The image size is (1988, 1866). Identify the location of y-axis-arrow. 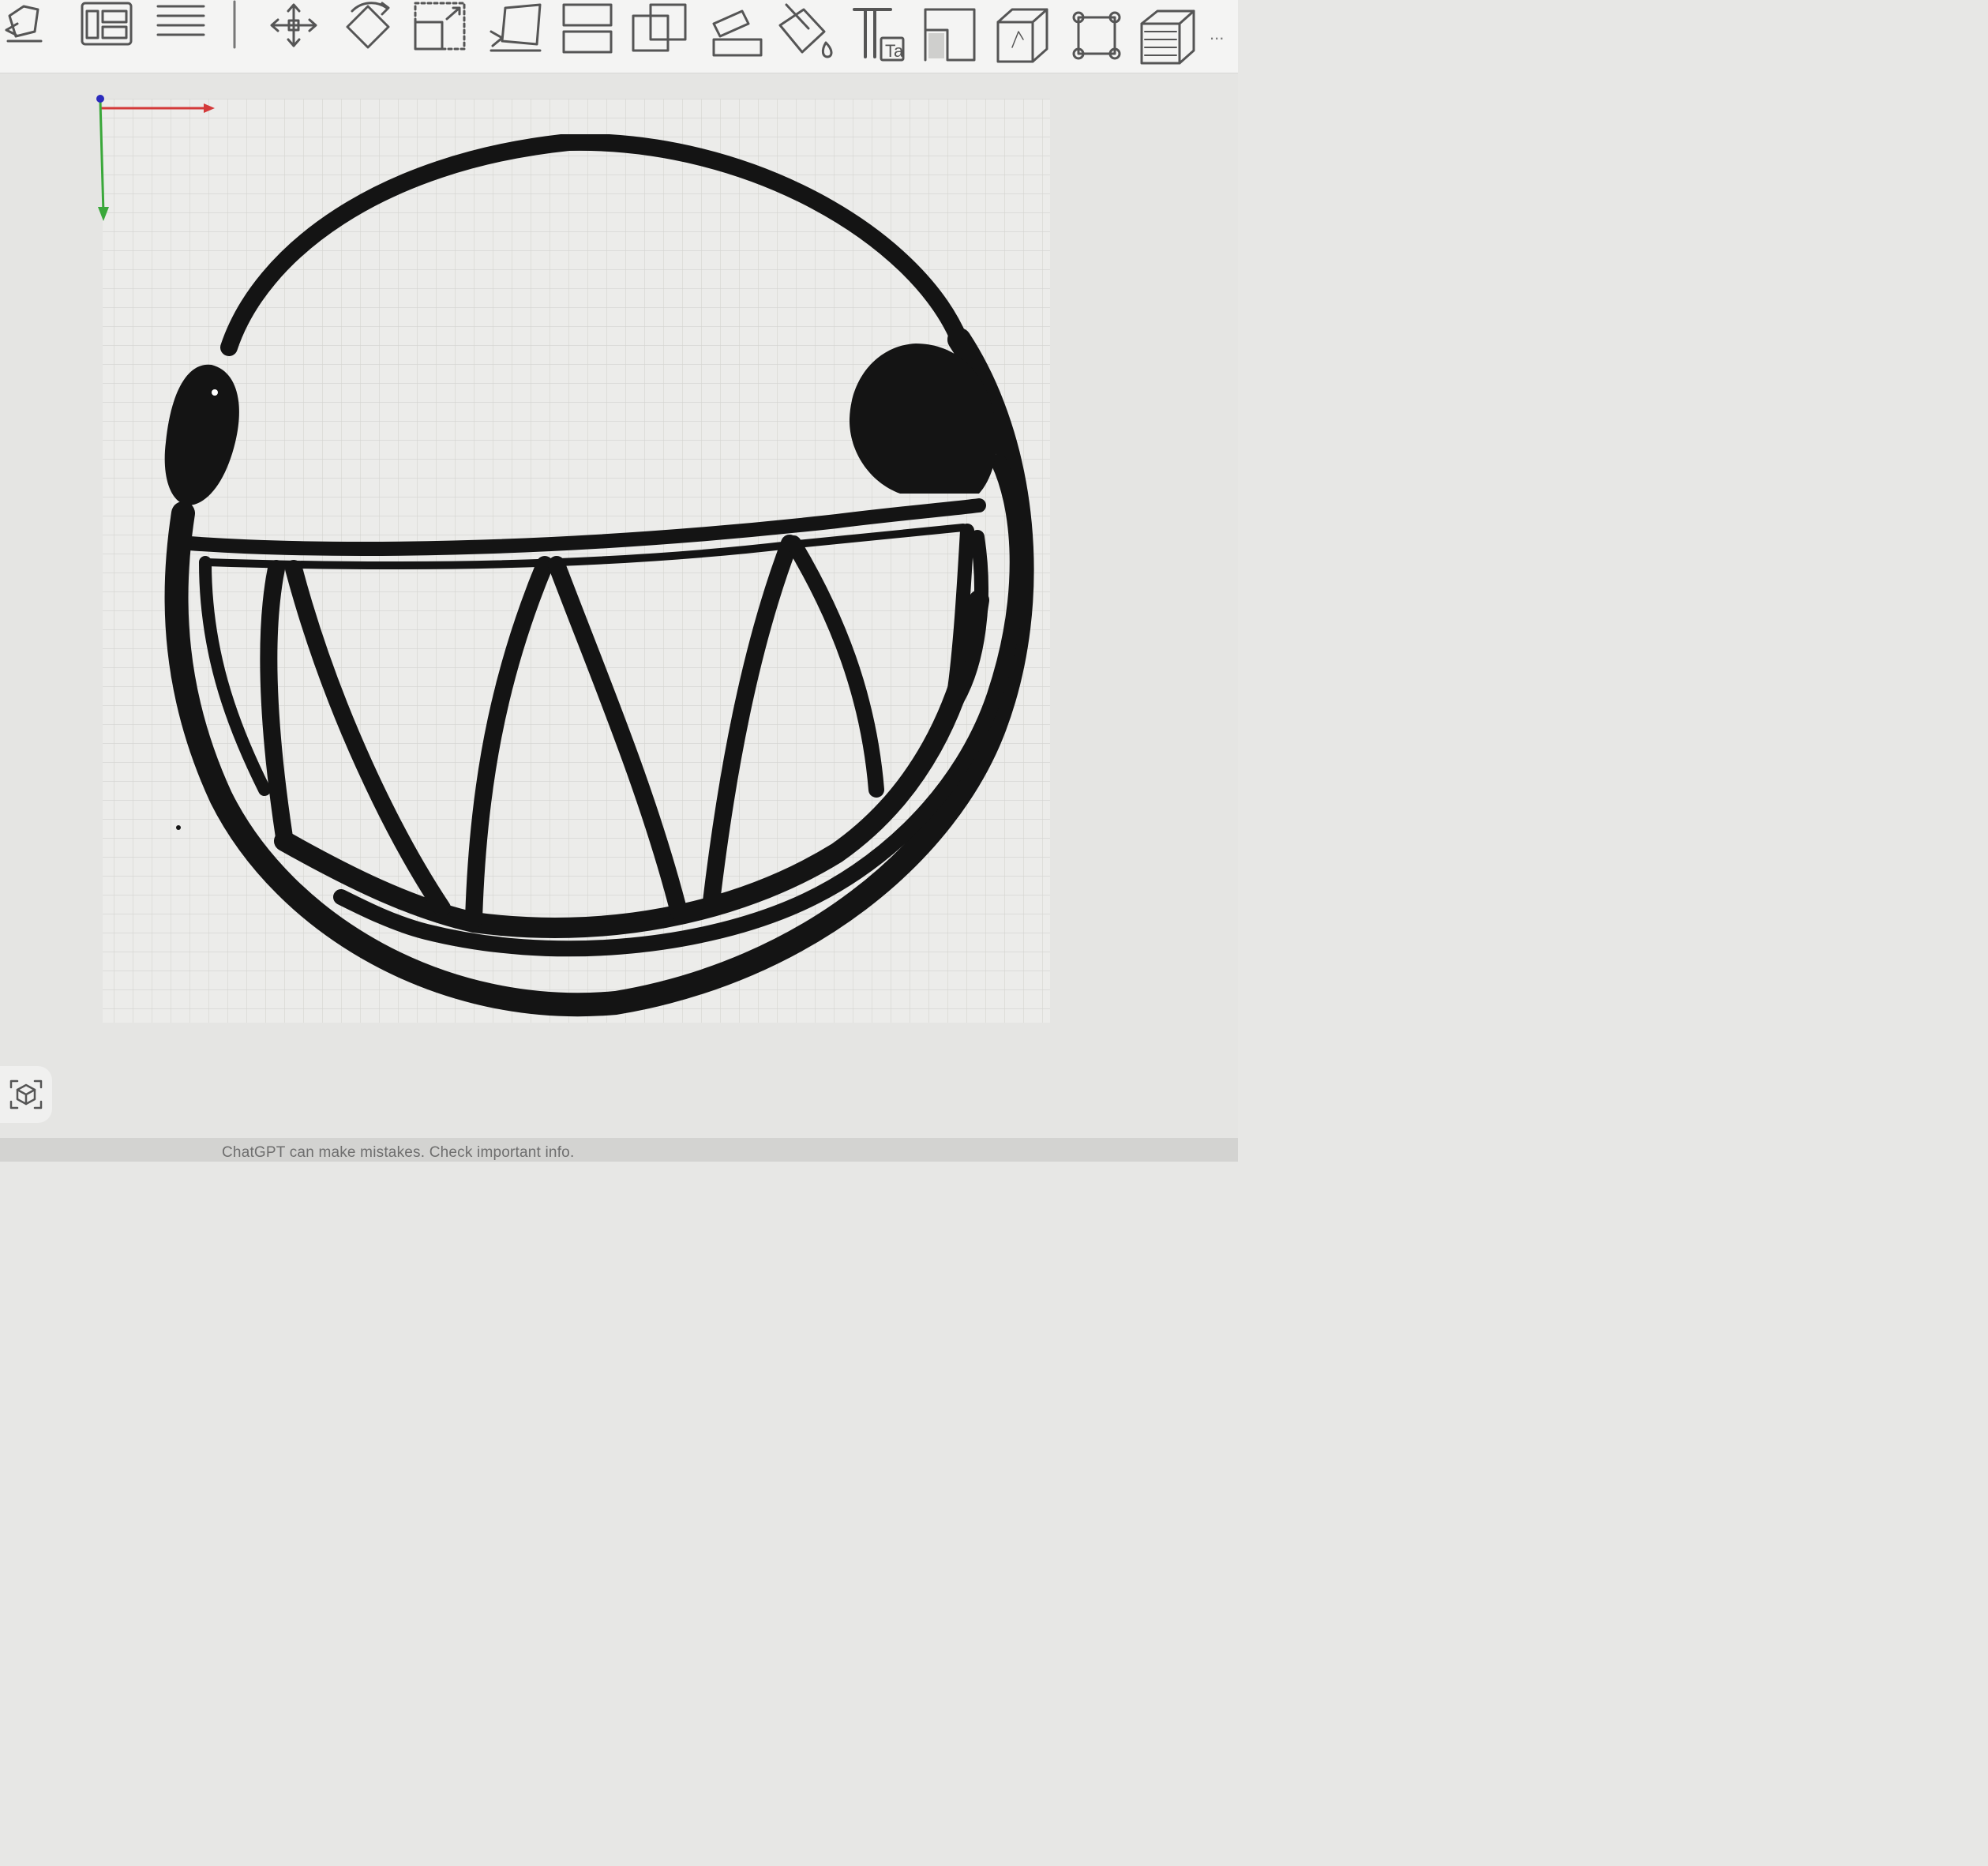
(104, 214).